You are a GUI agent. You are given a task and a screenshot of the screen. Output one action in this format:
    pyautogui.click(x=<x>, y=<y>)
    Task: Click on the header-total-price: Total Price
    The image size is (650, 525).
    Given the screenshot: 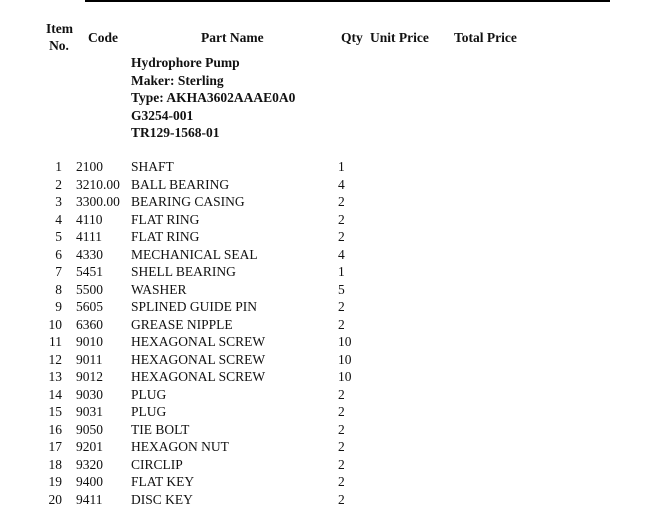 What is the action you would take?
    pyautogui.click(x=485, y=37)
    